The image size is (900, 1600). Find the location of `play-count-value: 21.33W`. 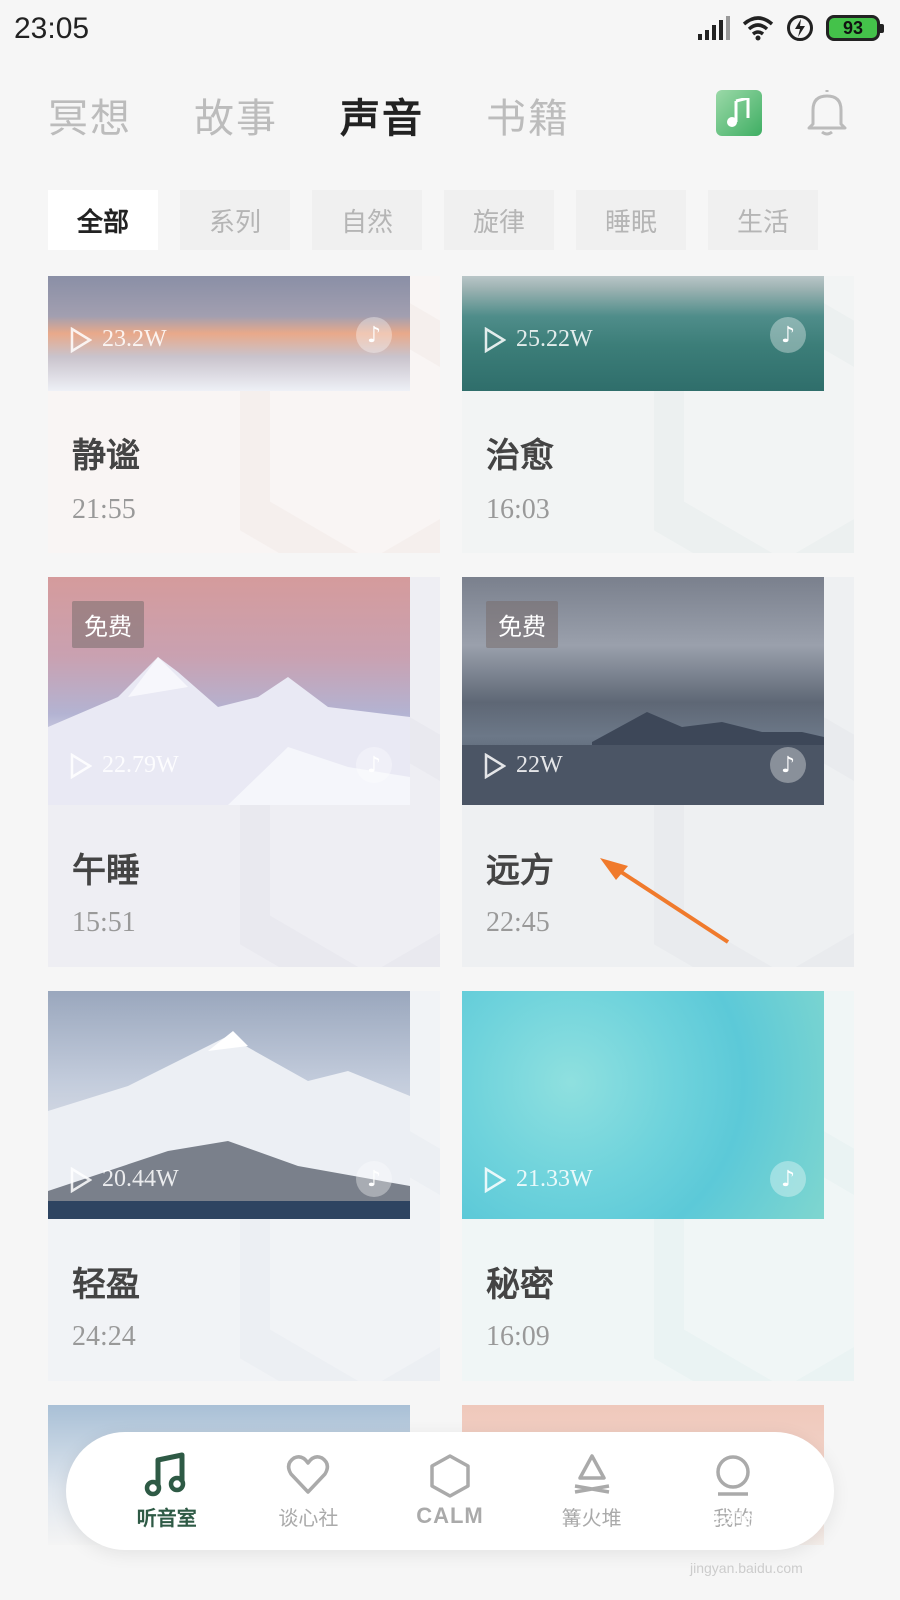

play-count-value: 21.33W is located at coordinates (554, 1179).